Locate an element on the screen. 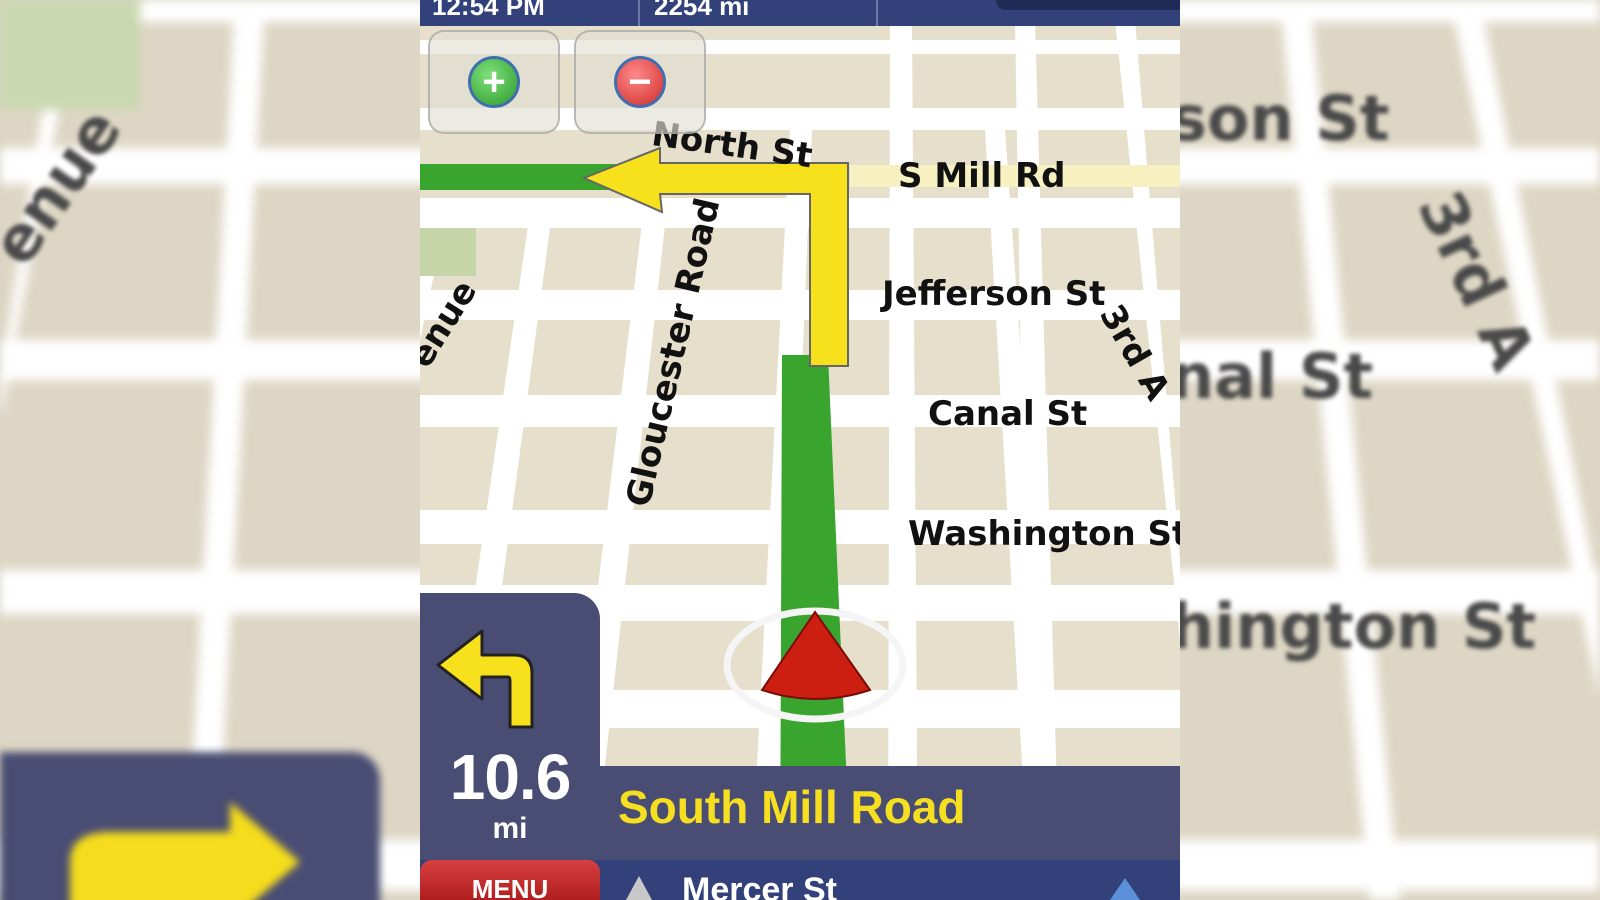 The width and height of the screenshot is (1600, 900). turn-distance: 10.6 is located at coordinates (510, 777).